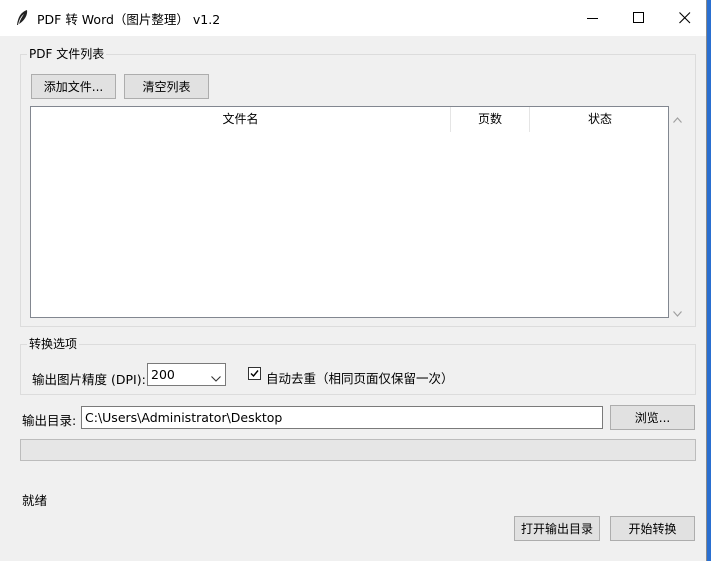 The height and width of the screenshot is (561, 711). I want to click on status-text: 就绪, so click(35, 500).